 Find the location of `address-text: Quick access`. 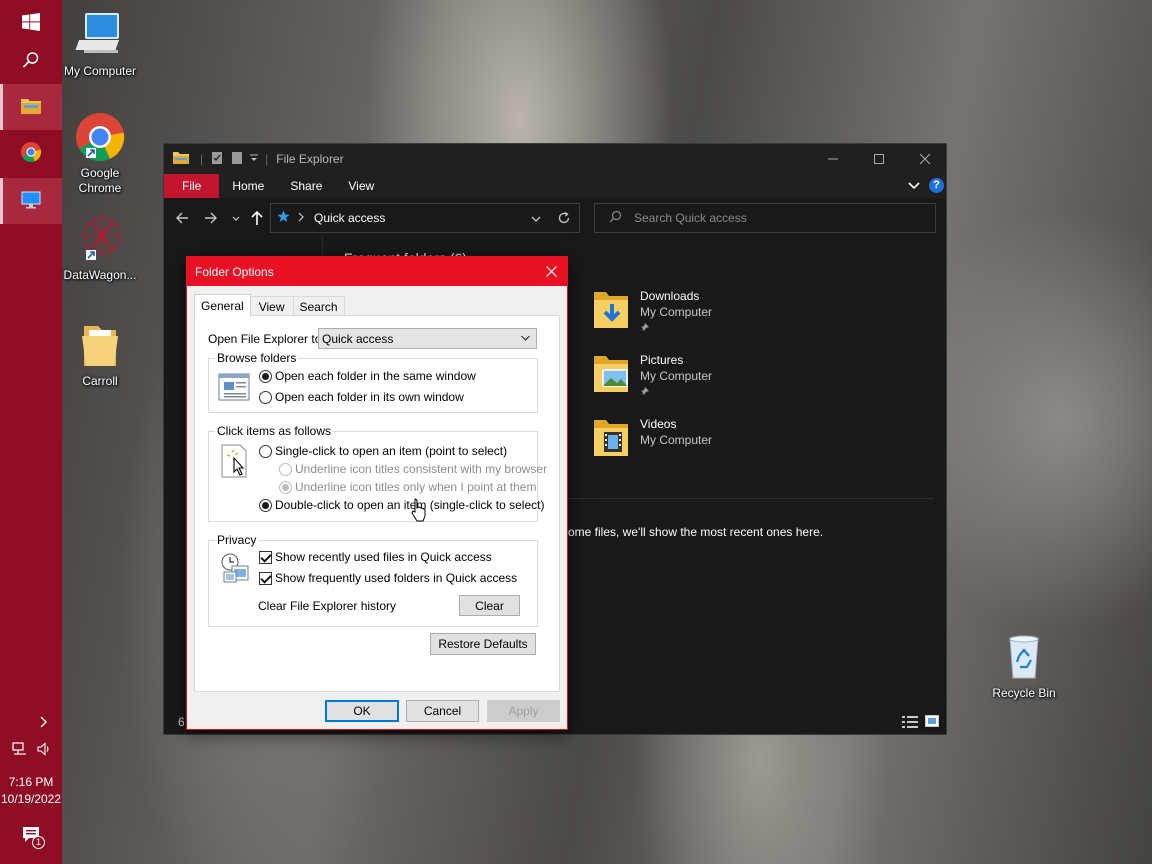

address-text: Quick access is located at coordinates (349, 218).